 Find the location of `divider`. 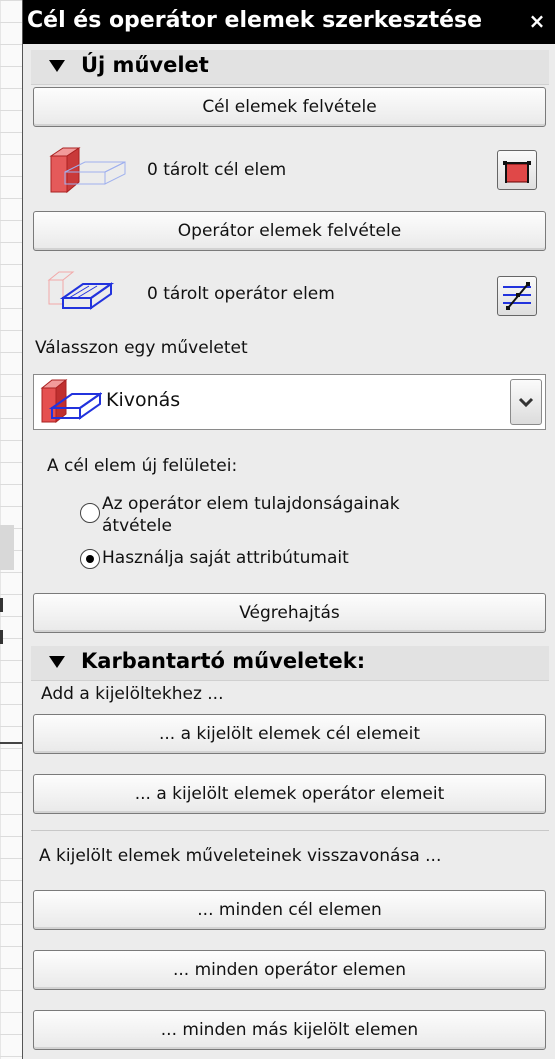

divider is located at coordinates (290, 830).